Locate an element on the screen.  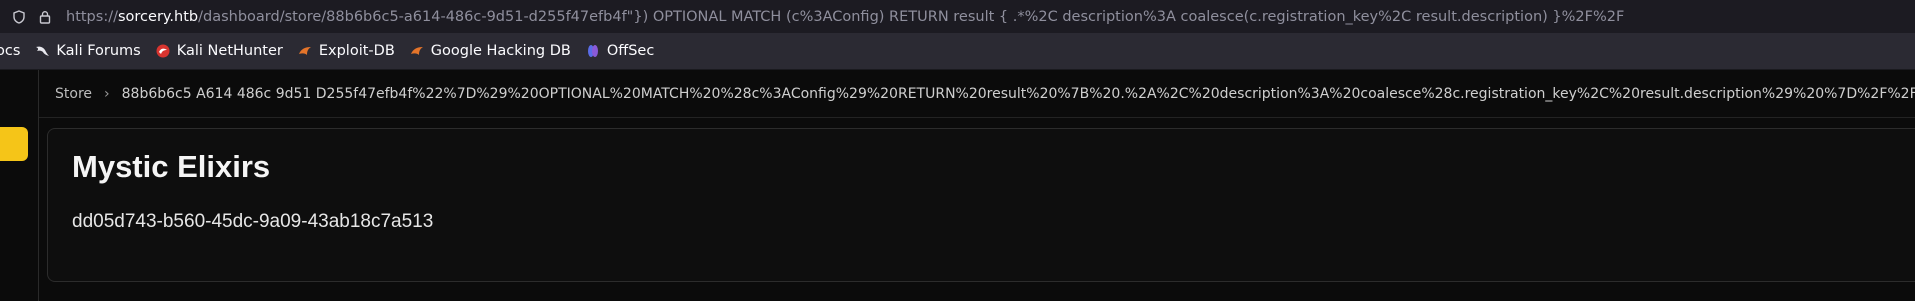
bookmark-offsec: OffSec is located at coordinates (620, 51).